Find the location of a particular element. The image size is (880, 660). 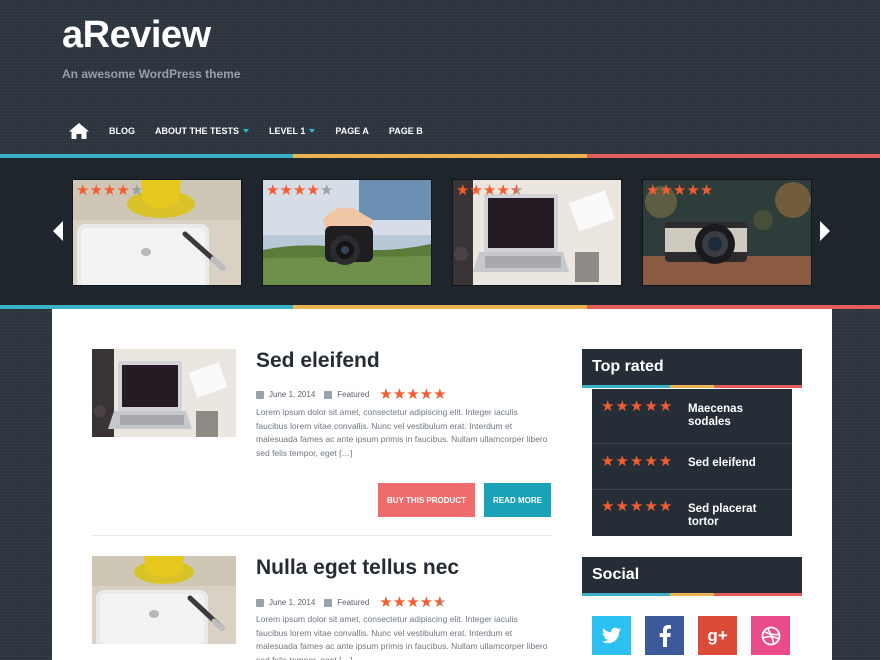

slide-2: ★ ★ ★ ★ ★ is located at coordinates (347, 232).